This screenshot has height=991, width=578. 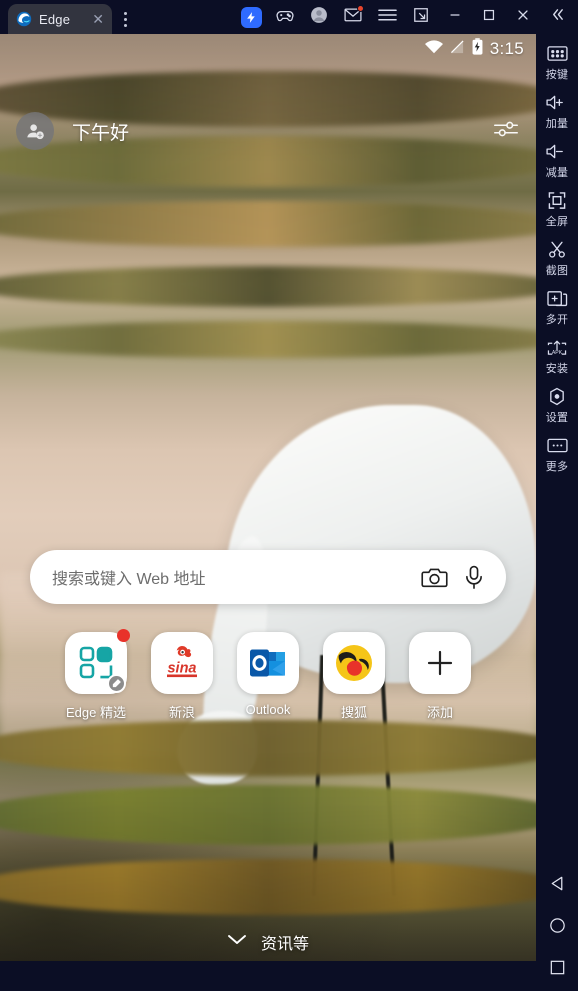 I want to click on tab-title: Edge, so click(x=55, y=19).